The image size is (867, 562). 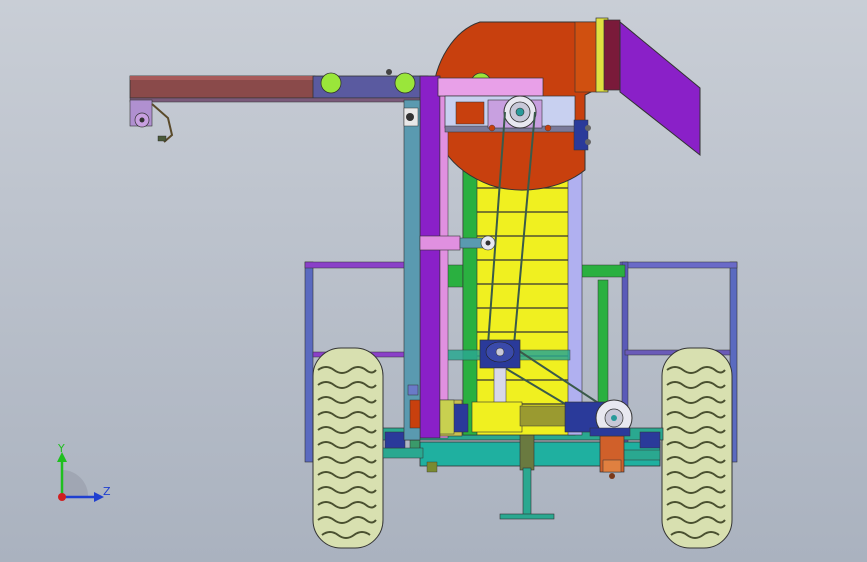 What do you see at coordinates (62, 497) in the screenshot?
I see `x-axis-dot` at bounding box center [62, 497].